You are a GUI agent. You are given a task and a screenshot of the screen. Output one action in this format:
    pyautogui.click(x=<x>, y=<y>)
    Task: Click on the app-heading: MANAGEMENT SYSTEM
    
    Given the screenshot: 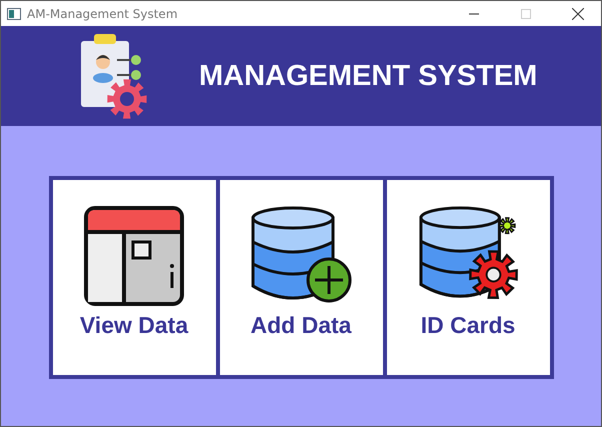 What is the action you would take?
    pyautogui.click(x=368, y=76)
    